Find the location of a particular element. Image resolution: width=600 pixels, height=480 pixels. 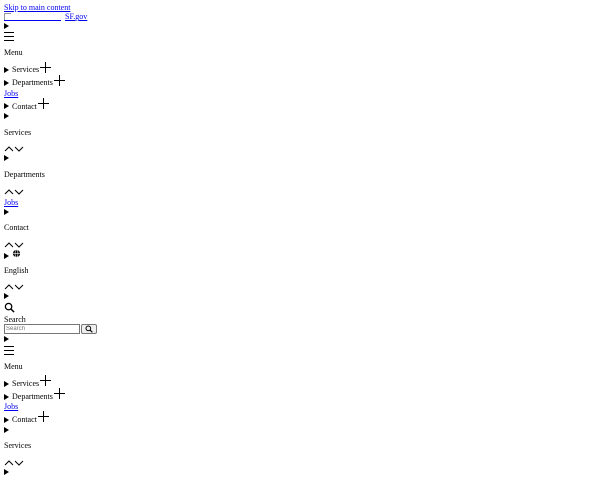

nav-item-departments-2: Departments is located at coordinates (300, 395).